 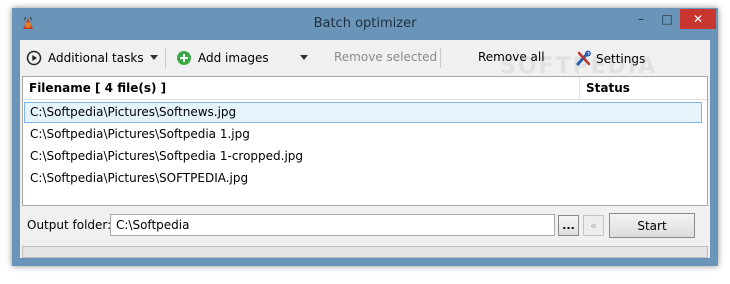 What do you see at coordinates (621, 58) in the screenshot?
I see `settings-label: Settings` at bounding box center [621, 58].